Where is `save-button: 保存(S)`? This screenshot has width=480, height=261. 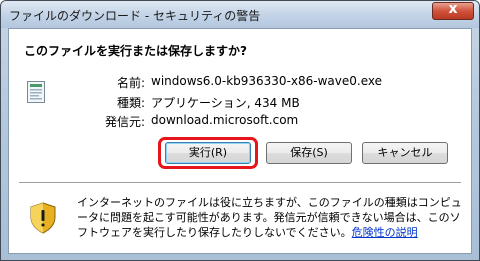
save-button: 保存(S) is located at coordinates (309, 153).